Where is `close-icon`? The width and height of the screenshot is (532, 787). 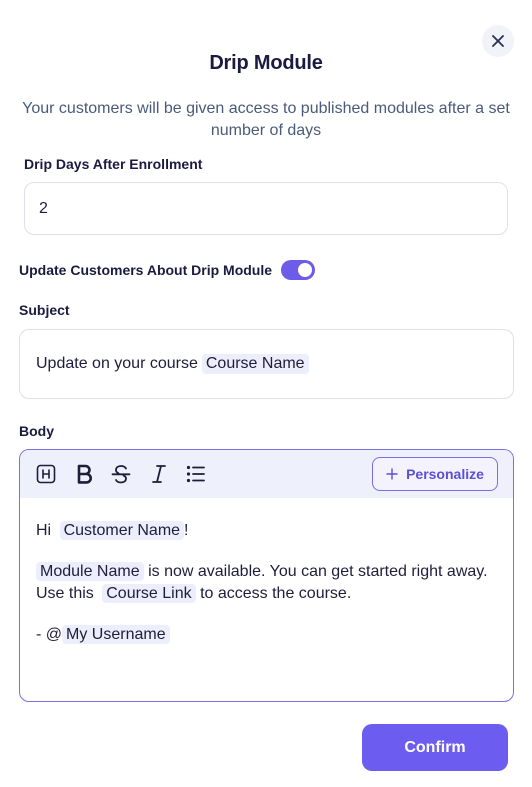
close-icon is located at coordinates (498, 41).